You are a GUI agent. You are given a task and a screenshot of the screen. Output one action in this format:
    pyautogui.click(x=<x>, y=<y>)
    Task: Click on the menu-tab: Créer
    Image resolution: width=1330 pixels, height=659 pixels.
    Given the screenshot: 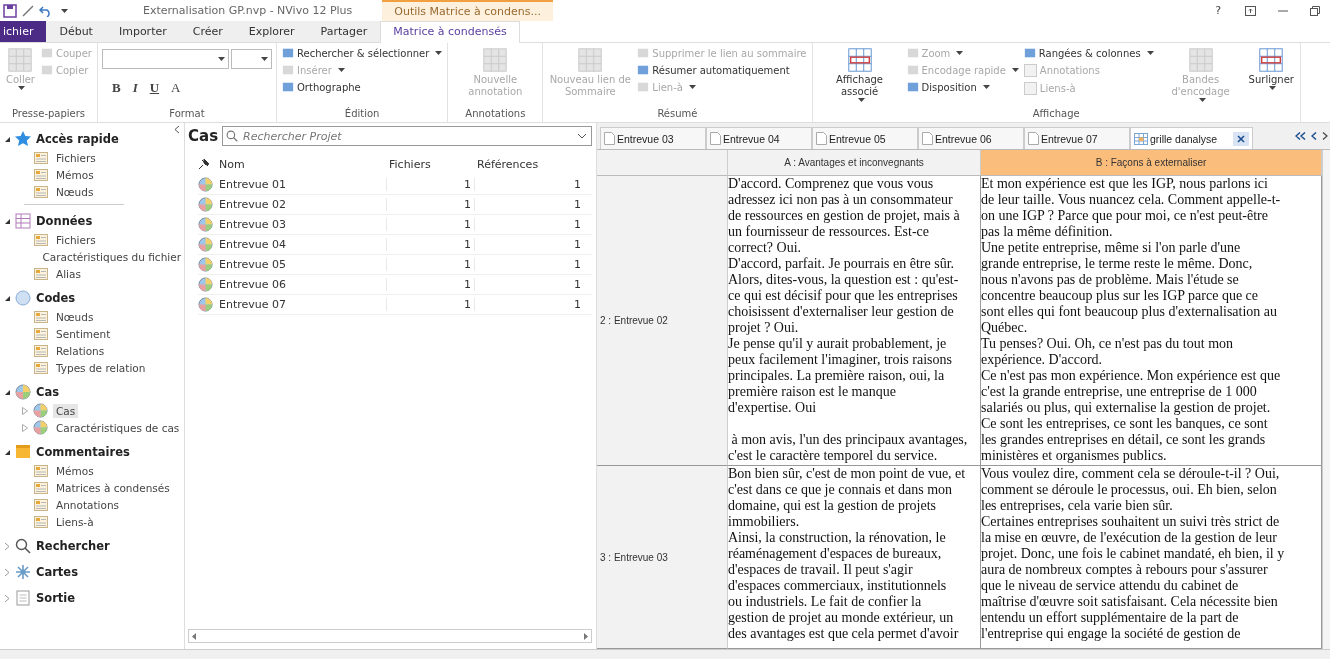 What is the action you would take?
    pyautogui.click(x=207, y=31)
    